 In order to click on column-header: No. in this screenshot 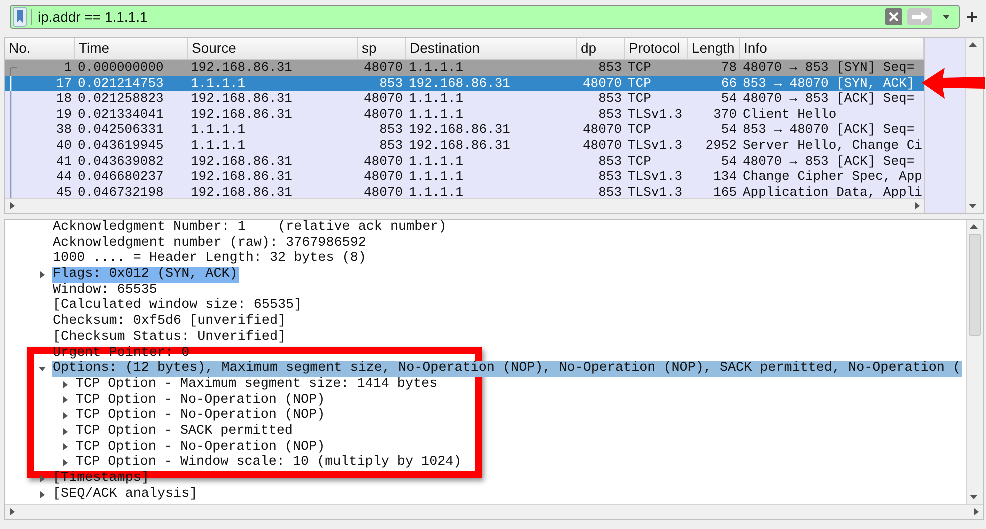, I will do `click(40, 48)`.